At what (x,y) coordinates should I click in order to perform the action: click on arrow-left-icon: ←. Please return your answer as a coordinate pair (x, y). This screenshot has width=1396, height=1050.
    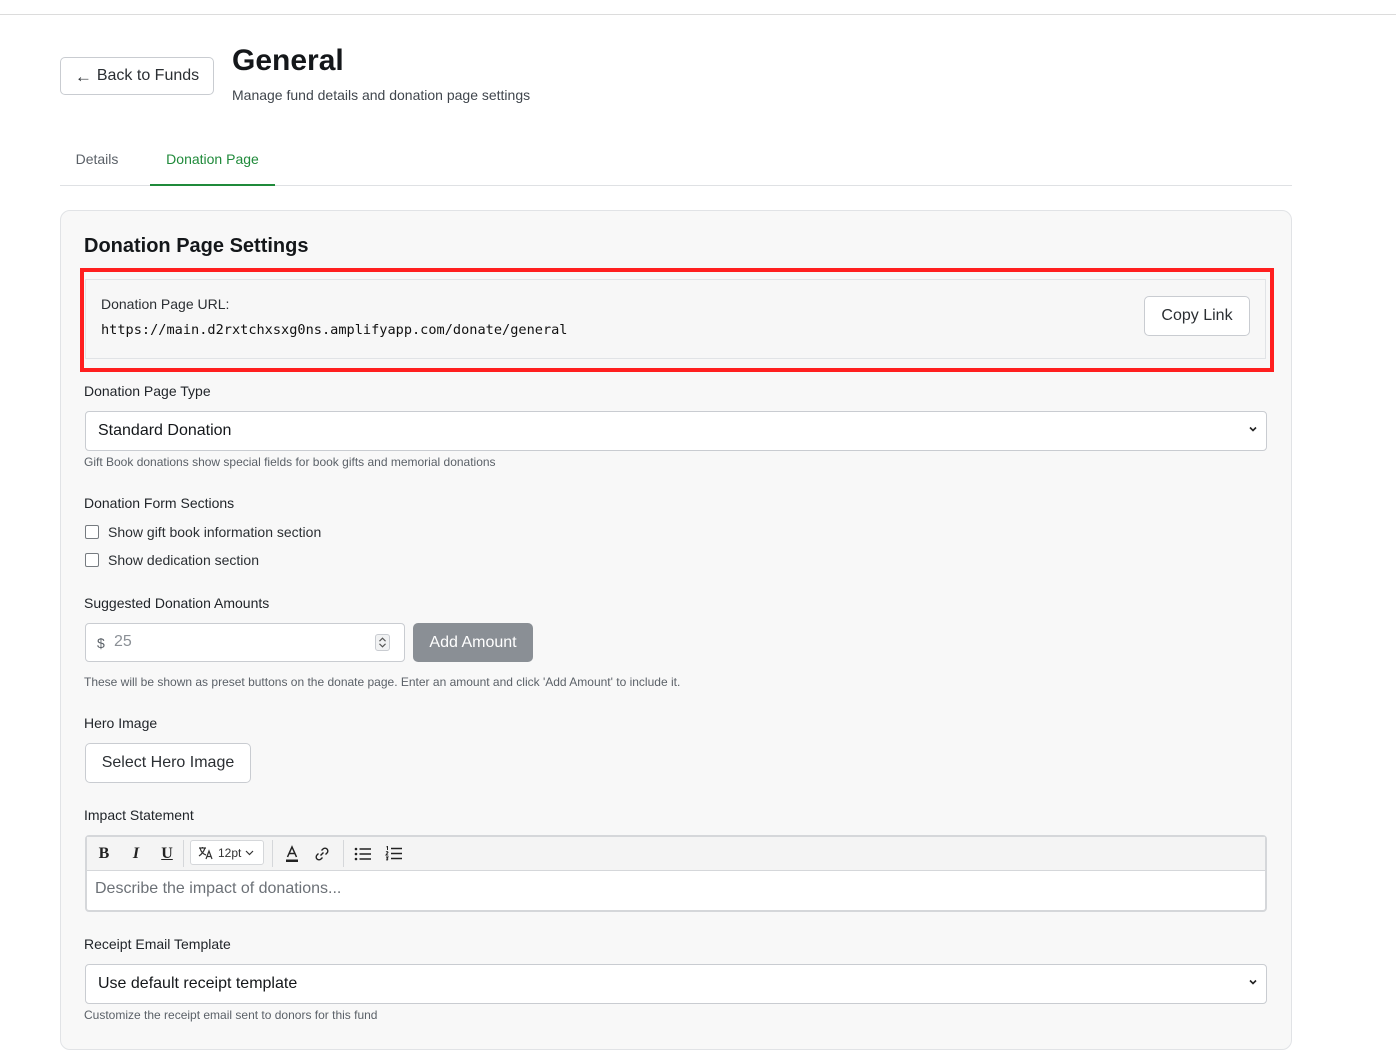
    Looking at the image, I should click on (83, 76).